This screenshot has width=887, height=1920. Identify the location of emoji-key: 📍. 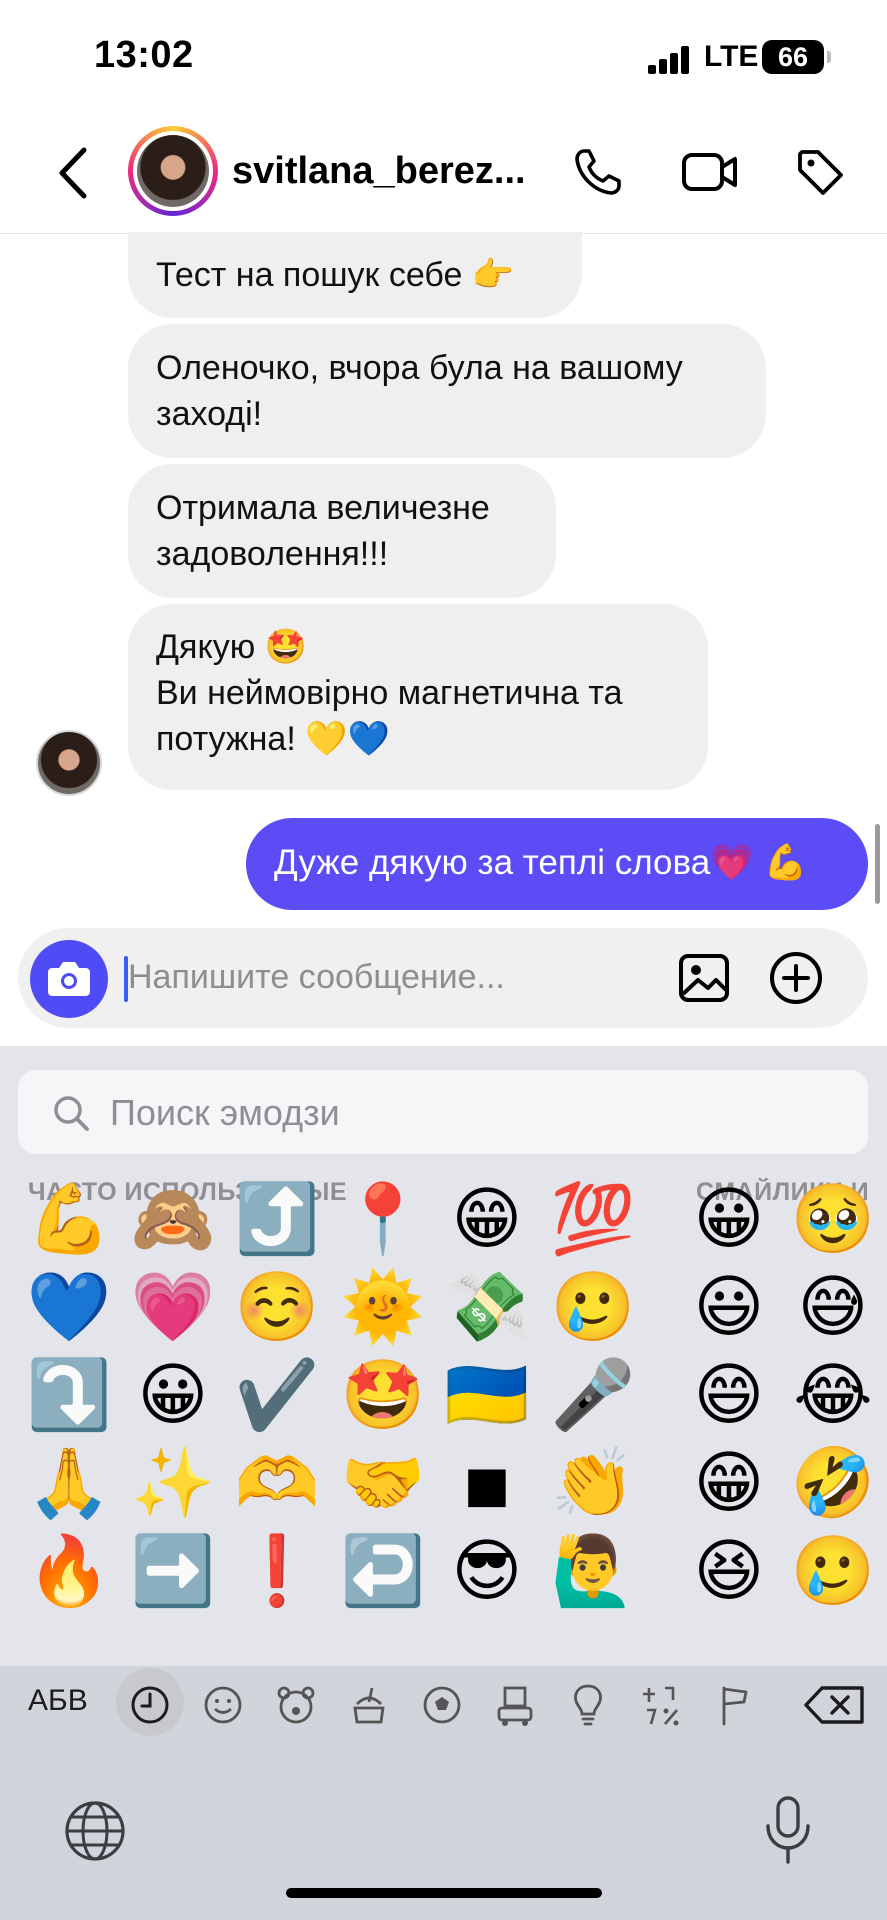
(383, 1220).